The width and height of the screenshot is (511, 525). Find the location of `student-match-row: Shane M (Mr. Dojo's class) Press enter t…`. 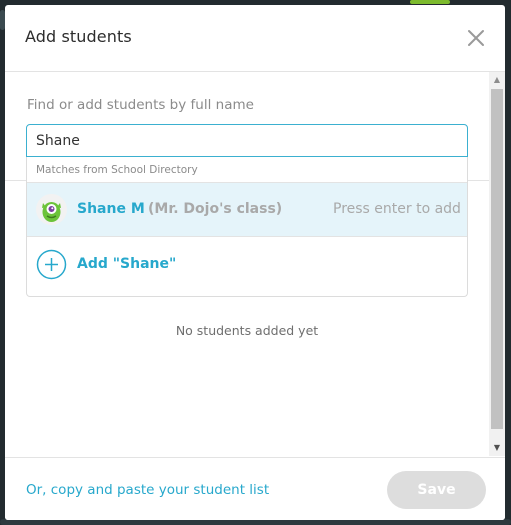

student-match-row: Shane M (Mr. Dojo's class) Press enter t… is located at coordinates (247, 209).